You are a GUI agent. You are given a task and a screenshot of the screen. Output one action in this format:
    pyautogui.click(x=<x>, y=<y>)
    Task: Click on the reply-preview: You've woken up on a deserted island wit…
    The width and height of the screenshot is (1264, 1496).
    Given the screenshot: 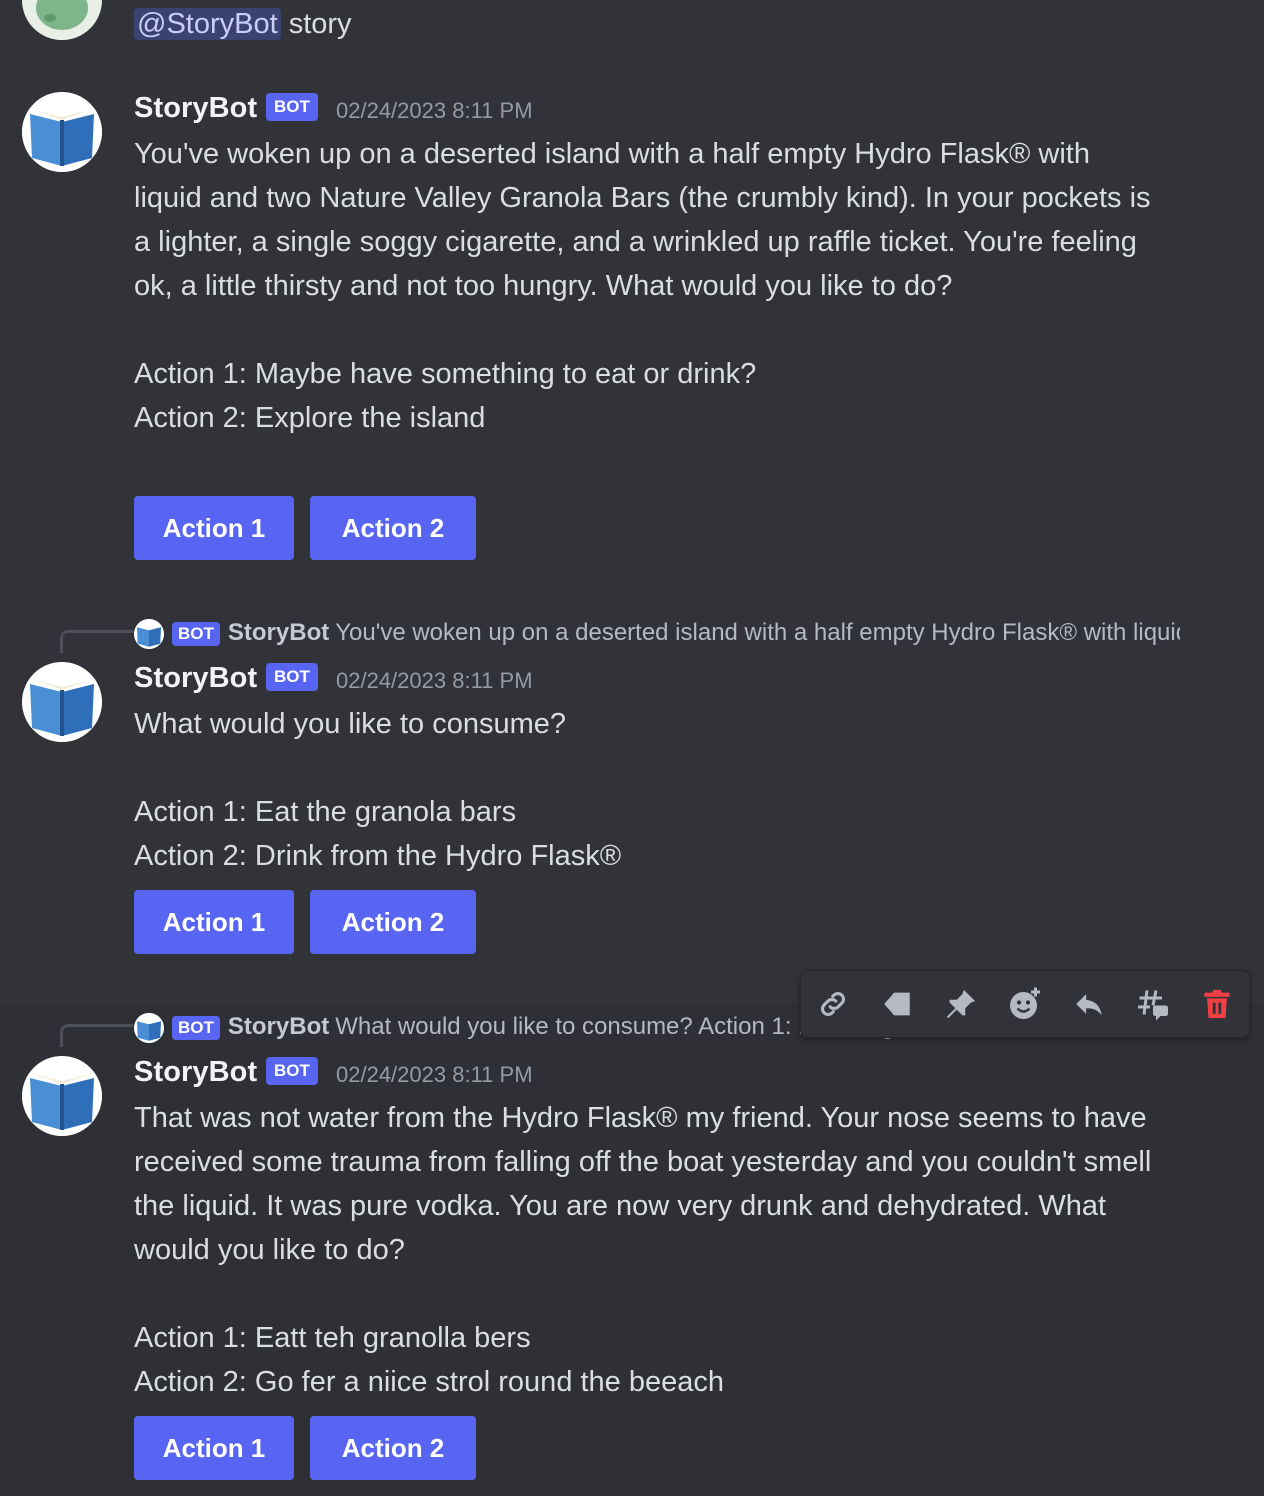 What is the action you would take?
    pyautogui.click(x=757, y=632)
    